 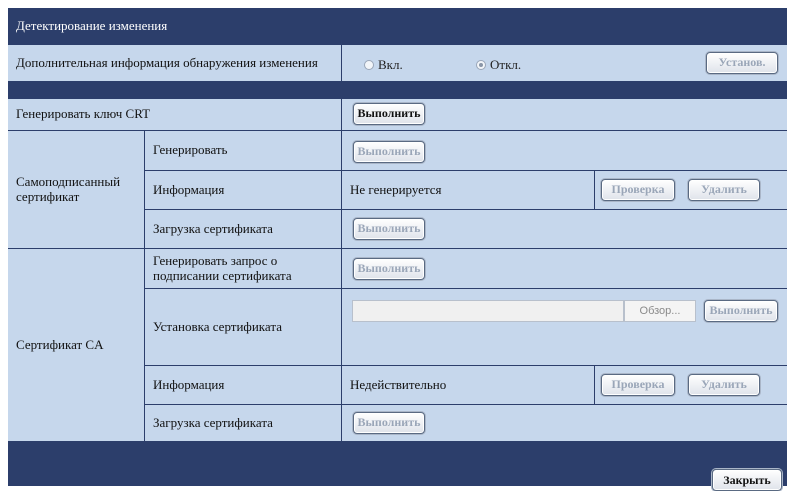 I want to click on self-signed-generate-cell: Выполнить, so click(x=564, y=150).